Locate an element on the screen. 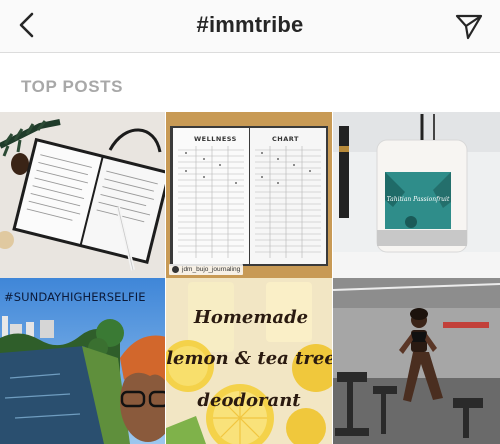 This screenshot has height=444, width=500. candle-label-text: Tahitian Passionfruit is located at coordinates (418, 199).